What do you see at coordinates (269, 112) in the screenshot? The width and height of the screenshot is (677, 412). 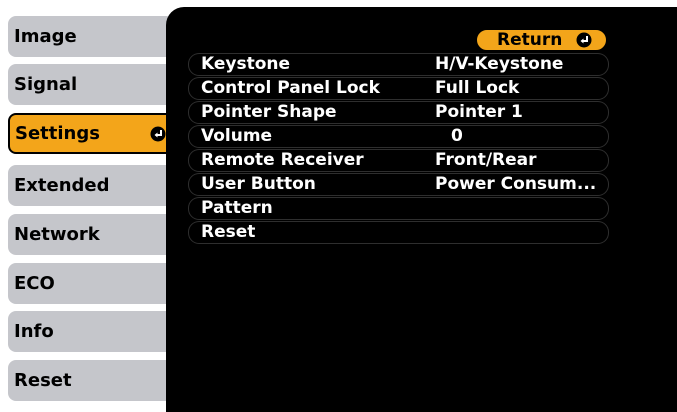 I see `menu-row-label: Pointer Shape` at bounding box center [269, 112].